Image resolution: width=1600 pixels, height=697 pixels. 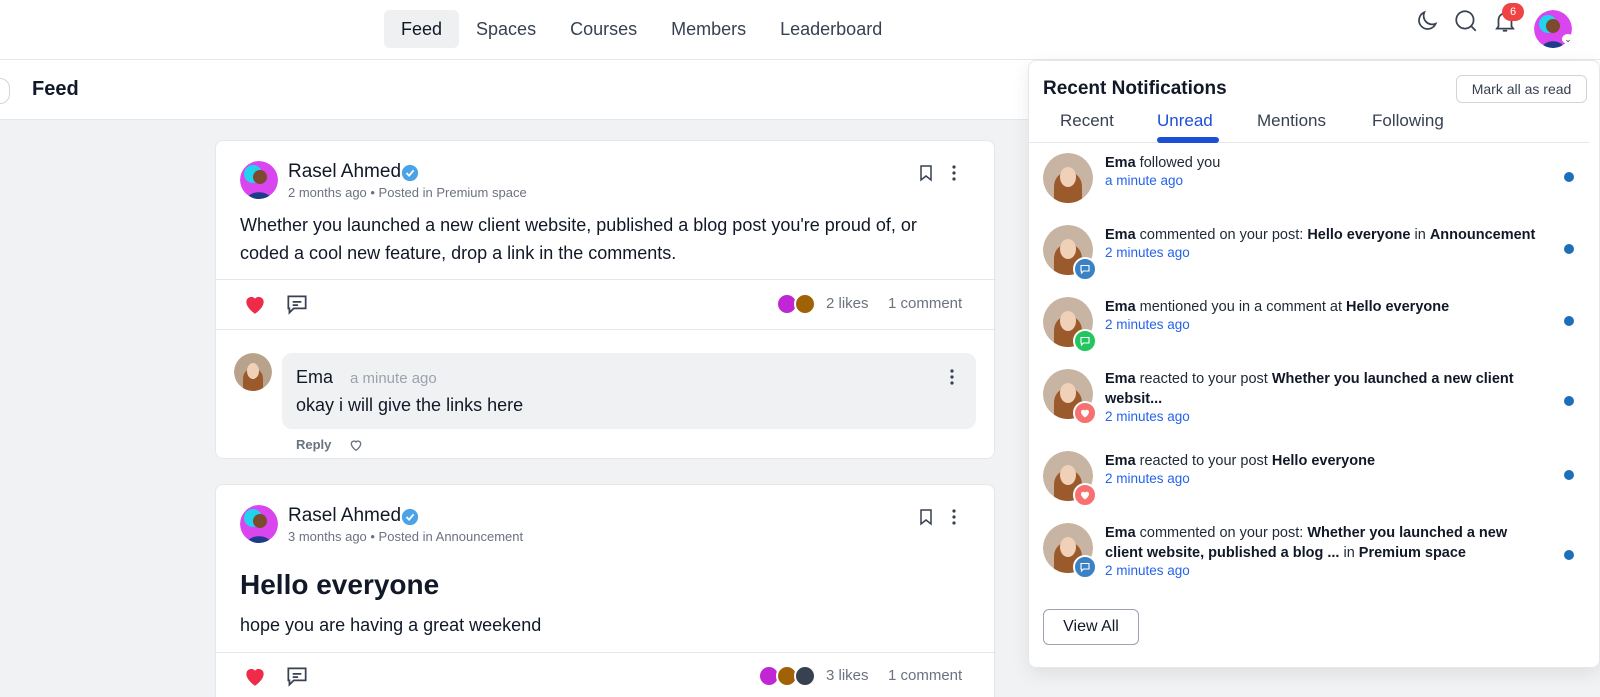 I want to click on notification-tabs: Recent Unread Mentions Following, so click(x=1309, y=127).